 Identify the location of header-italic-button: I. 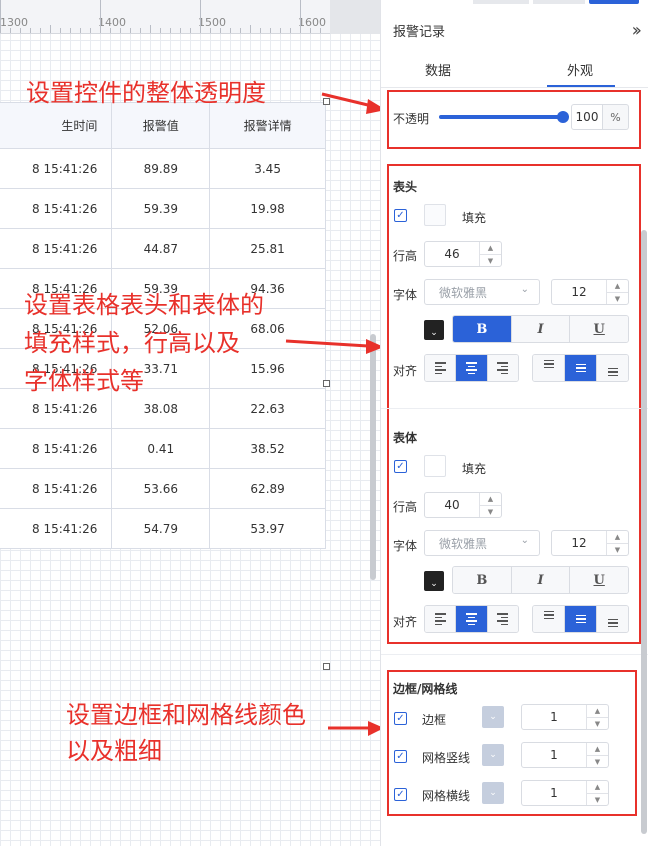
(541, 329).